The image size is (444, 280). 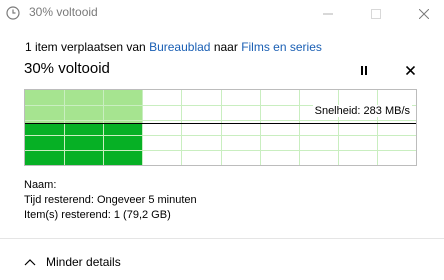 I want to click on maximize-button, so click(x=376, y=13).